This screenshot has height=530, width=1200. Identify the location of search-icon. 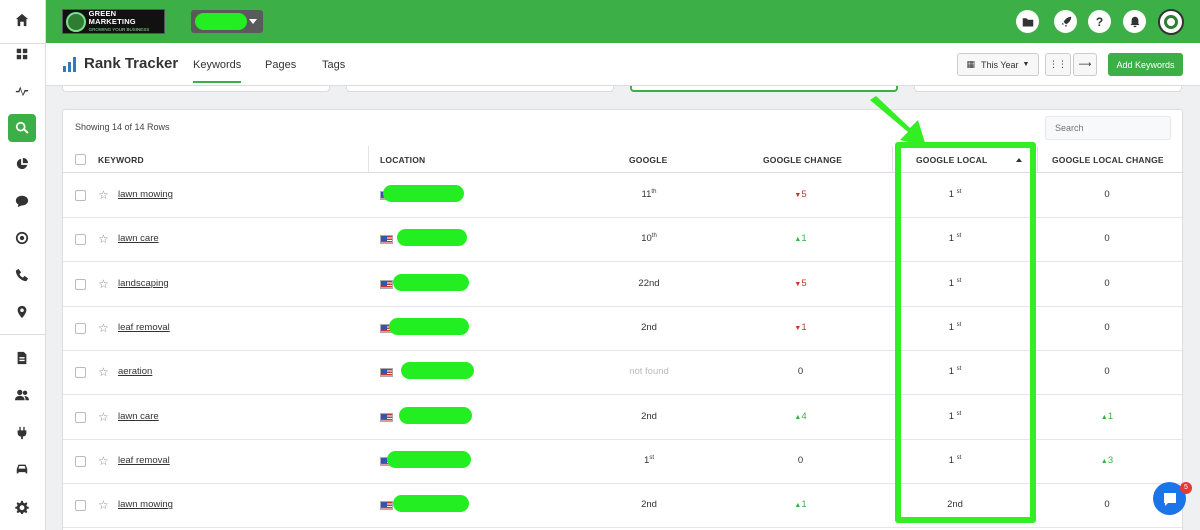
(22, 128).